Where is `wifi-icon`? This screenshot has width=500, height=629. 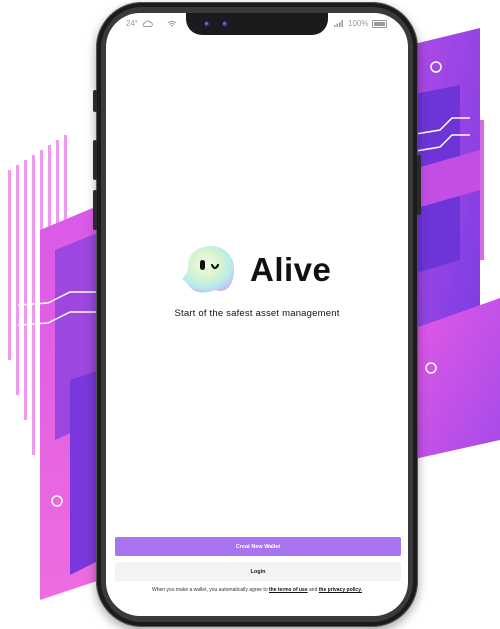
wifi-icon is located at coordinates (172, 23).